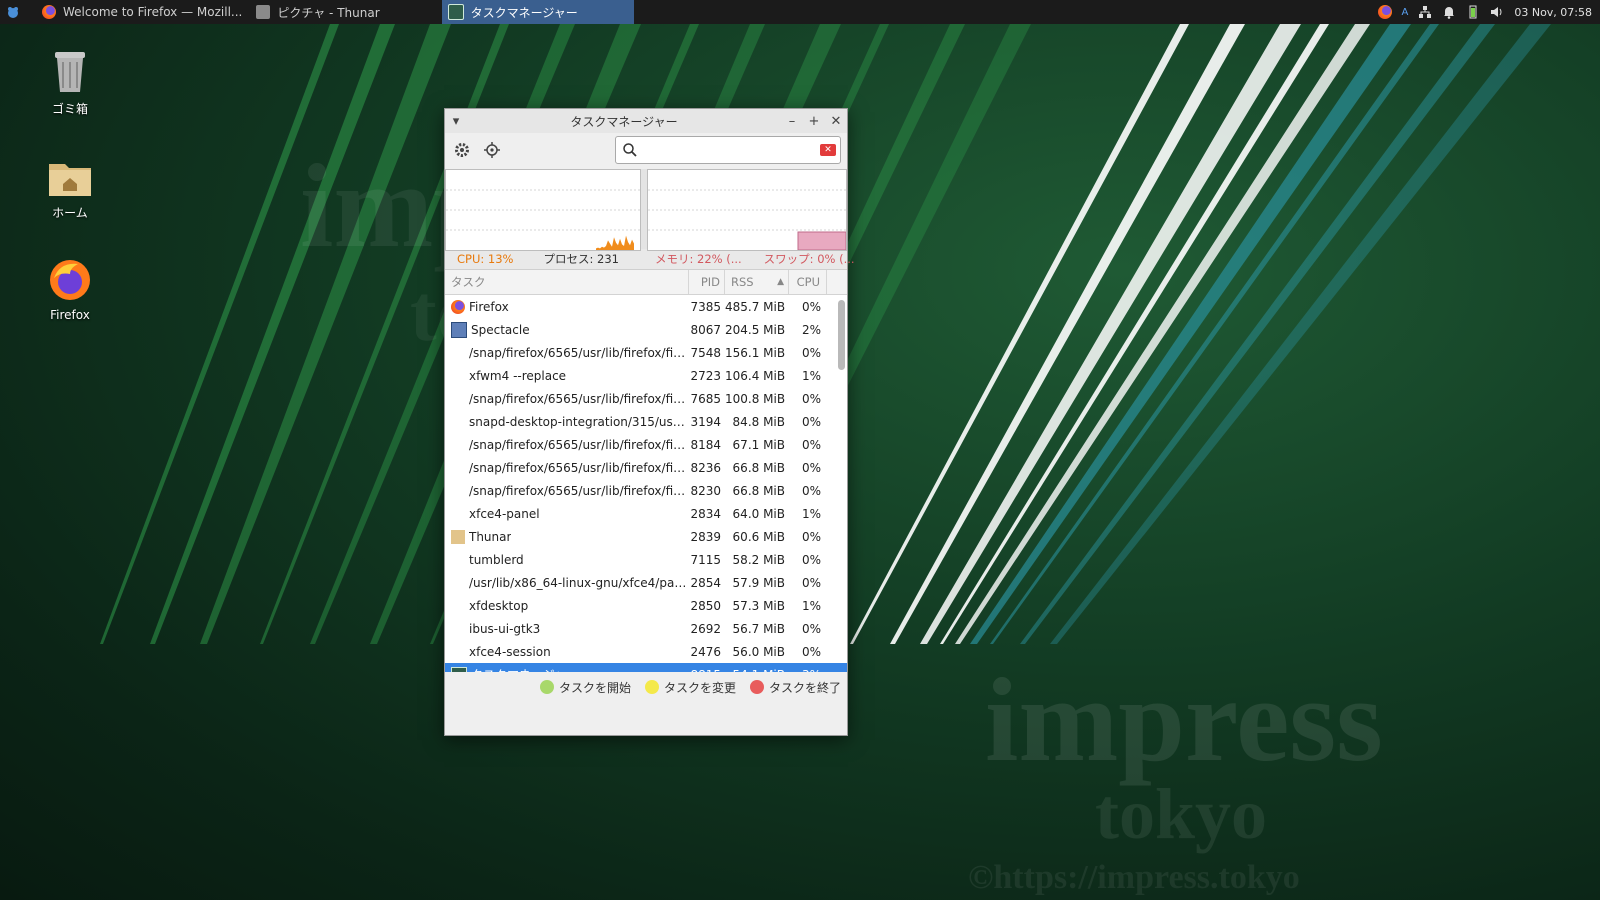 This screenshot has height=900, width=1600. What do you see at coordinates (1449, 12) in the screenshot?
I see `notification-bell-icon` at bounding box center [1449, 12].